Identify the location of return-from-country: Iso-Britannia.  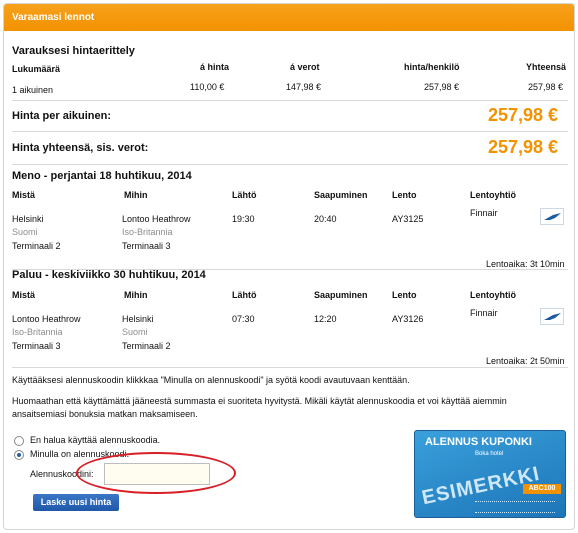
(37, 332).